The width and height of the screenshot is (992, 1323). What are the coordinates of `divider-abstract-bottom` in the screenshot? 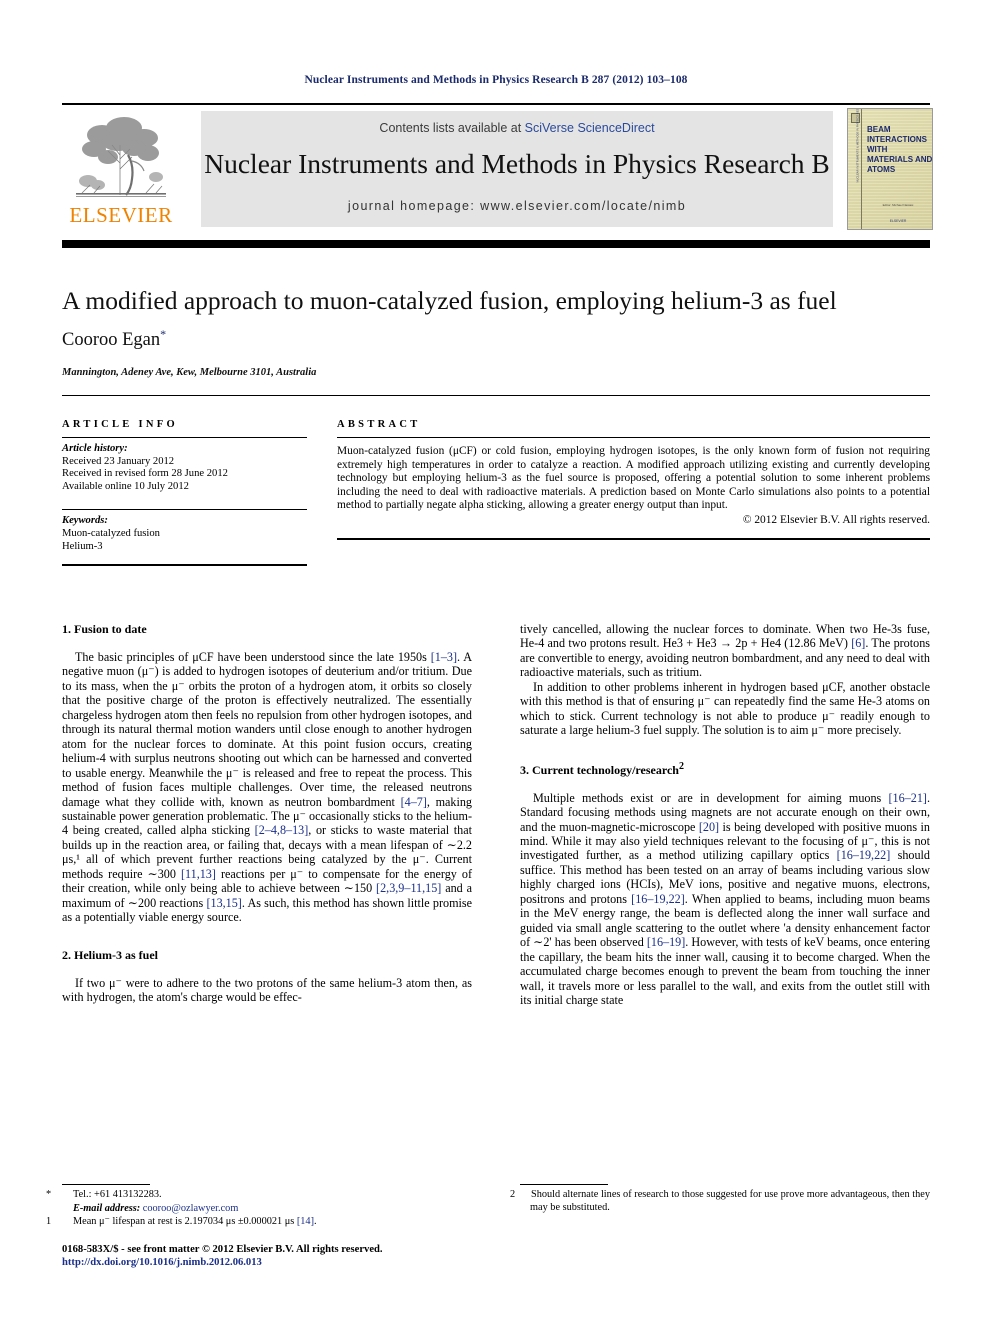 It's located at (633, 538).